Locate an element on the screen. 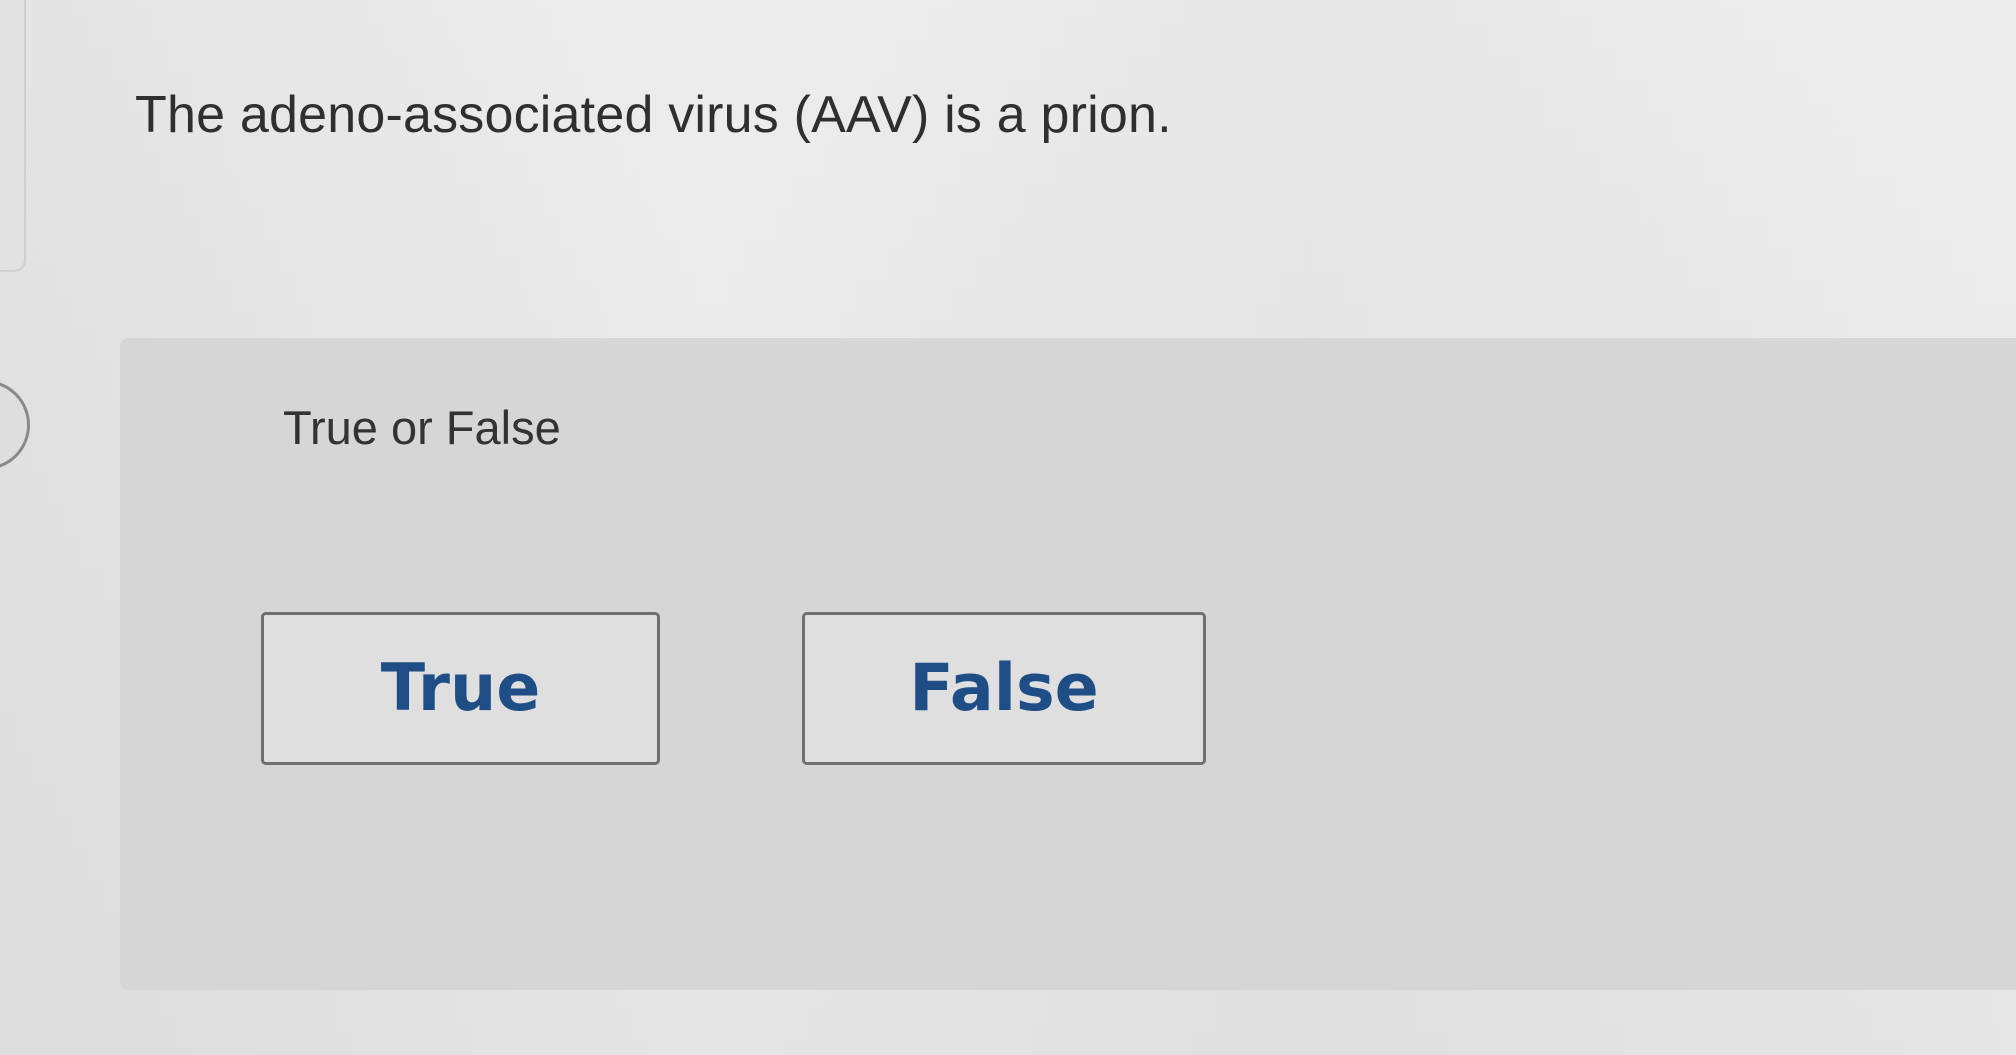 Image resolution: width=2016 pixels, height=1055 pixels. true-answer-label: True is located at coordinates (460, 688).